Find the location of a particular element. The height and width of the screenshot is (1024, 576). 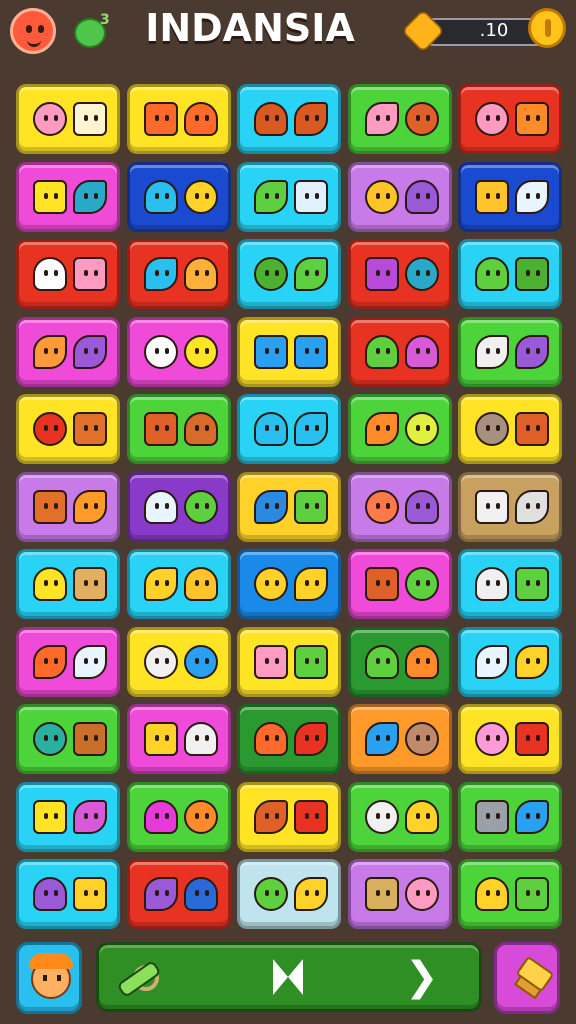

hammer-button is located at coordinates (527, 978).